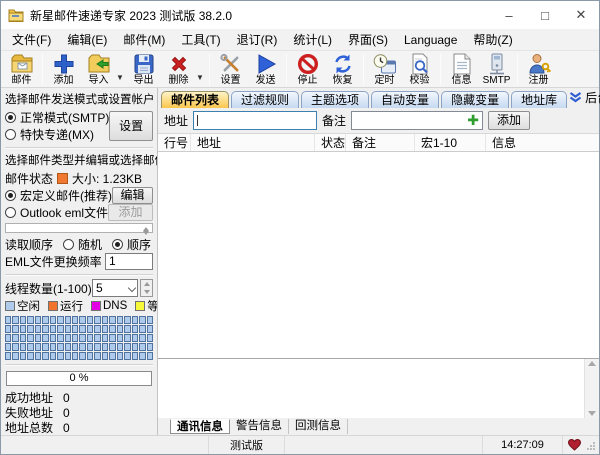 This screenshot has height=455, width=600. I want to click on success-count-value: 0, so click(66, 397).